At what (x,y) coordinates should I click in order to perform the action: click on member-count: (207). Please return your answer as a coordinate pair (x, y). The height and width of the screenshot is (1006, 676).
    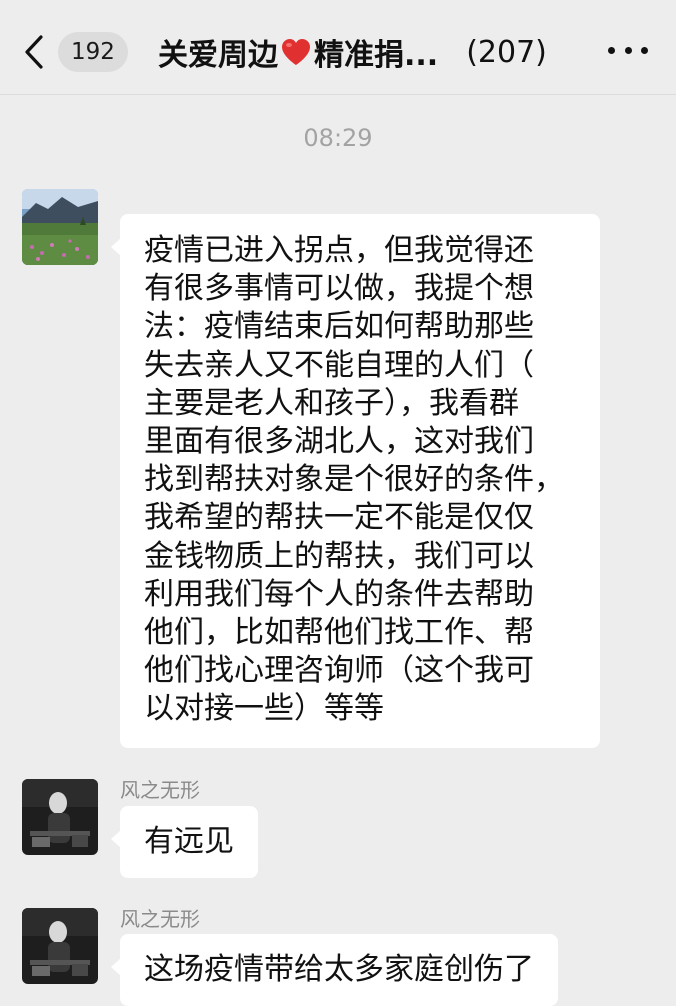
    Looking at the image, I should click on (506, 52).